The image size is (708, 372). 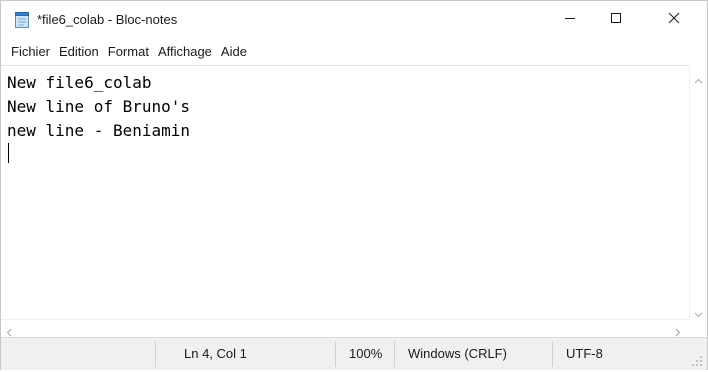 What do you see at coordinates (185, 52) in the screenshot?
I see `menu-affichage: Affichage` at bounding box center [185, 52].